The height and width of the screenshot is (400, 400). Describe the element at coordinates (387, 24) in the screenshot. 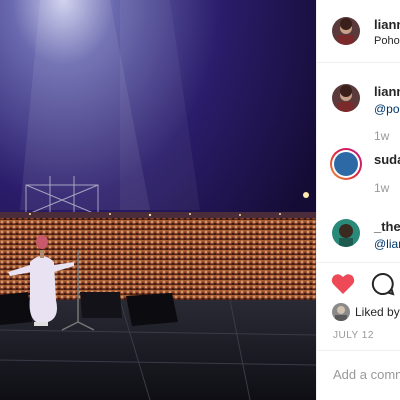

I see `post-username: lianne` at that location.